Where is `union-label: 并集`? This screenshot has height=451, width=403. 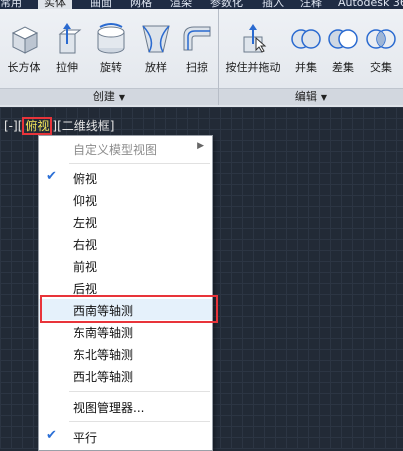 union-label: 并集 is located at coordinates (306, 67).